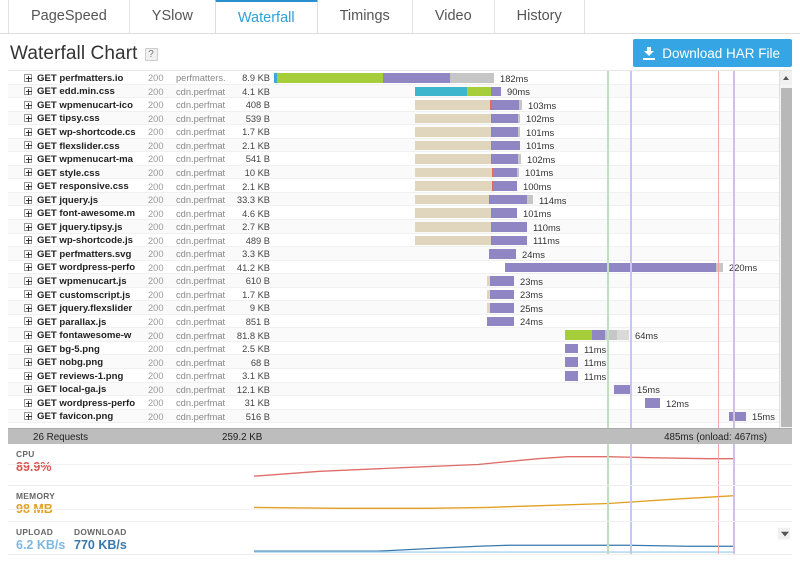 The height and width of the screenshot is (564, 800). What do you see at coordinates (393, 349) in the screenshot?
I see `table-row: GET bg-5.png 200 cdn.perfmat 2.5 KB 11ms` at bounding box center [393, 349].